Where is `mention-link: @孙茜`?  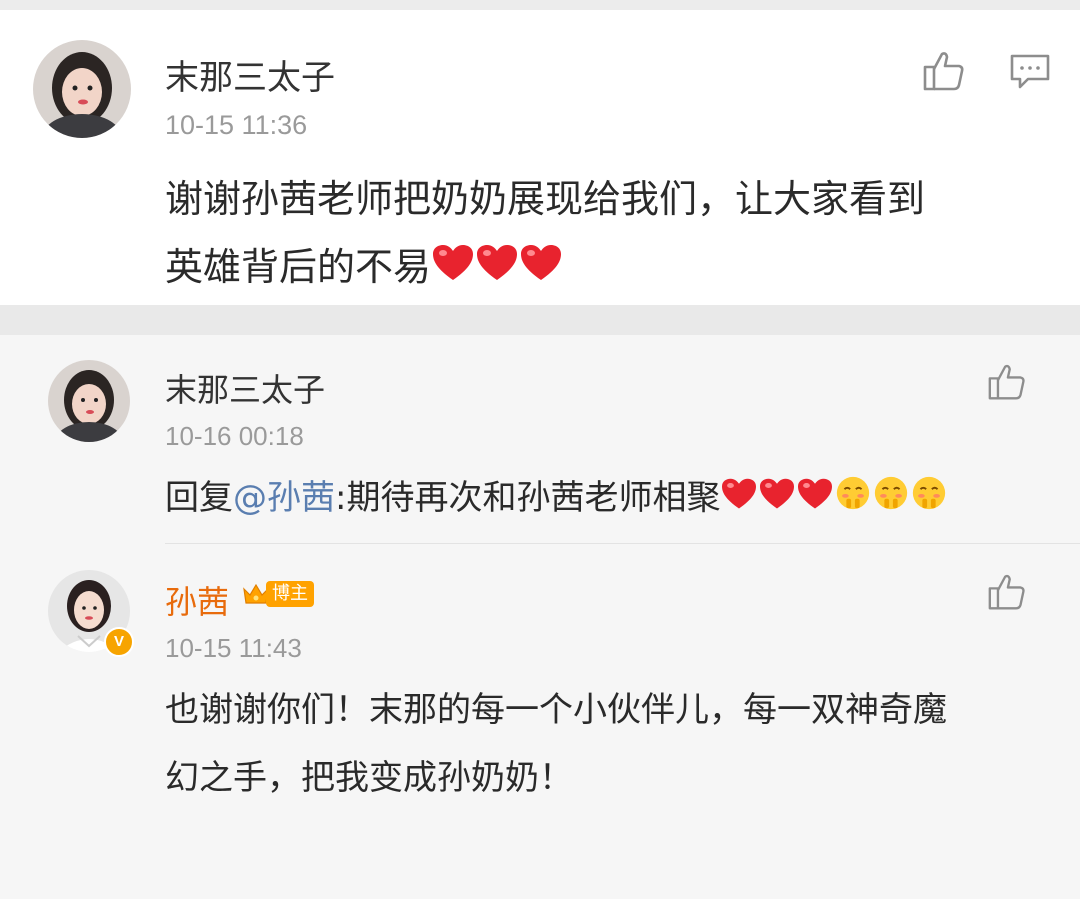 mention-link: @孙茜 is located at coordinates (284, 498).